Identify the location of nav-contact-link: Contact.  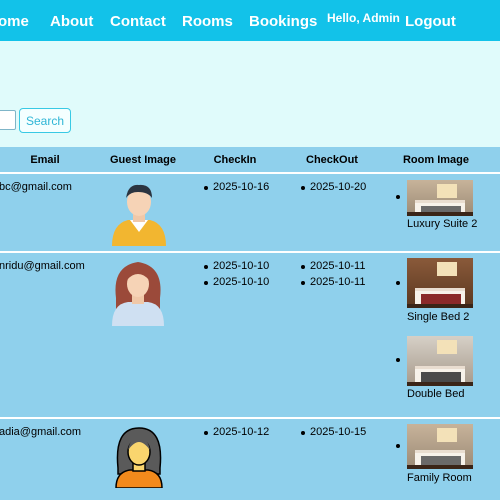
(138, 21).